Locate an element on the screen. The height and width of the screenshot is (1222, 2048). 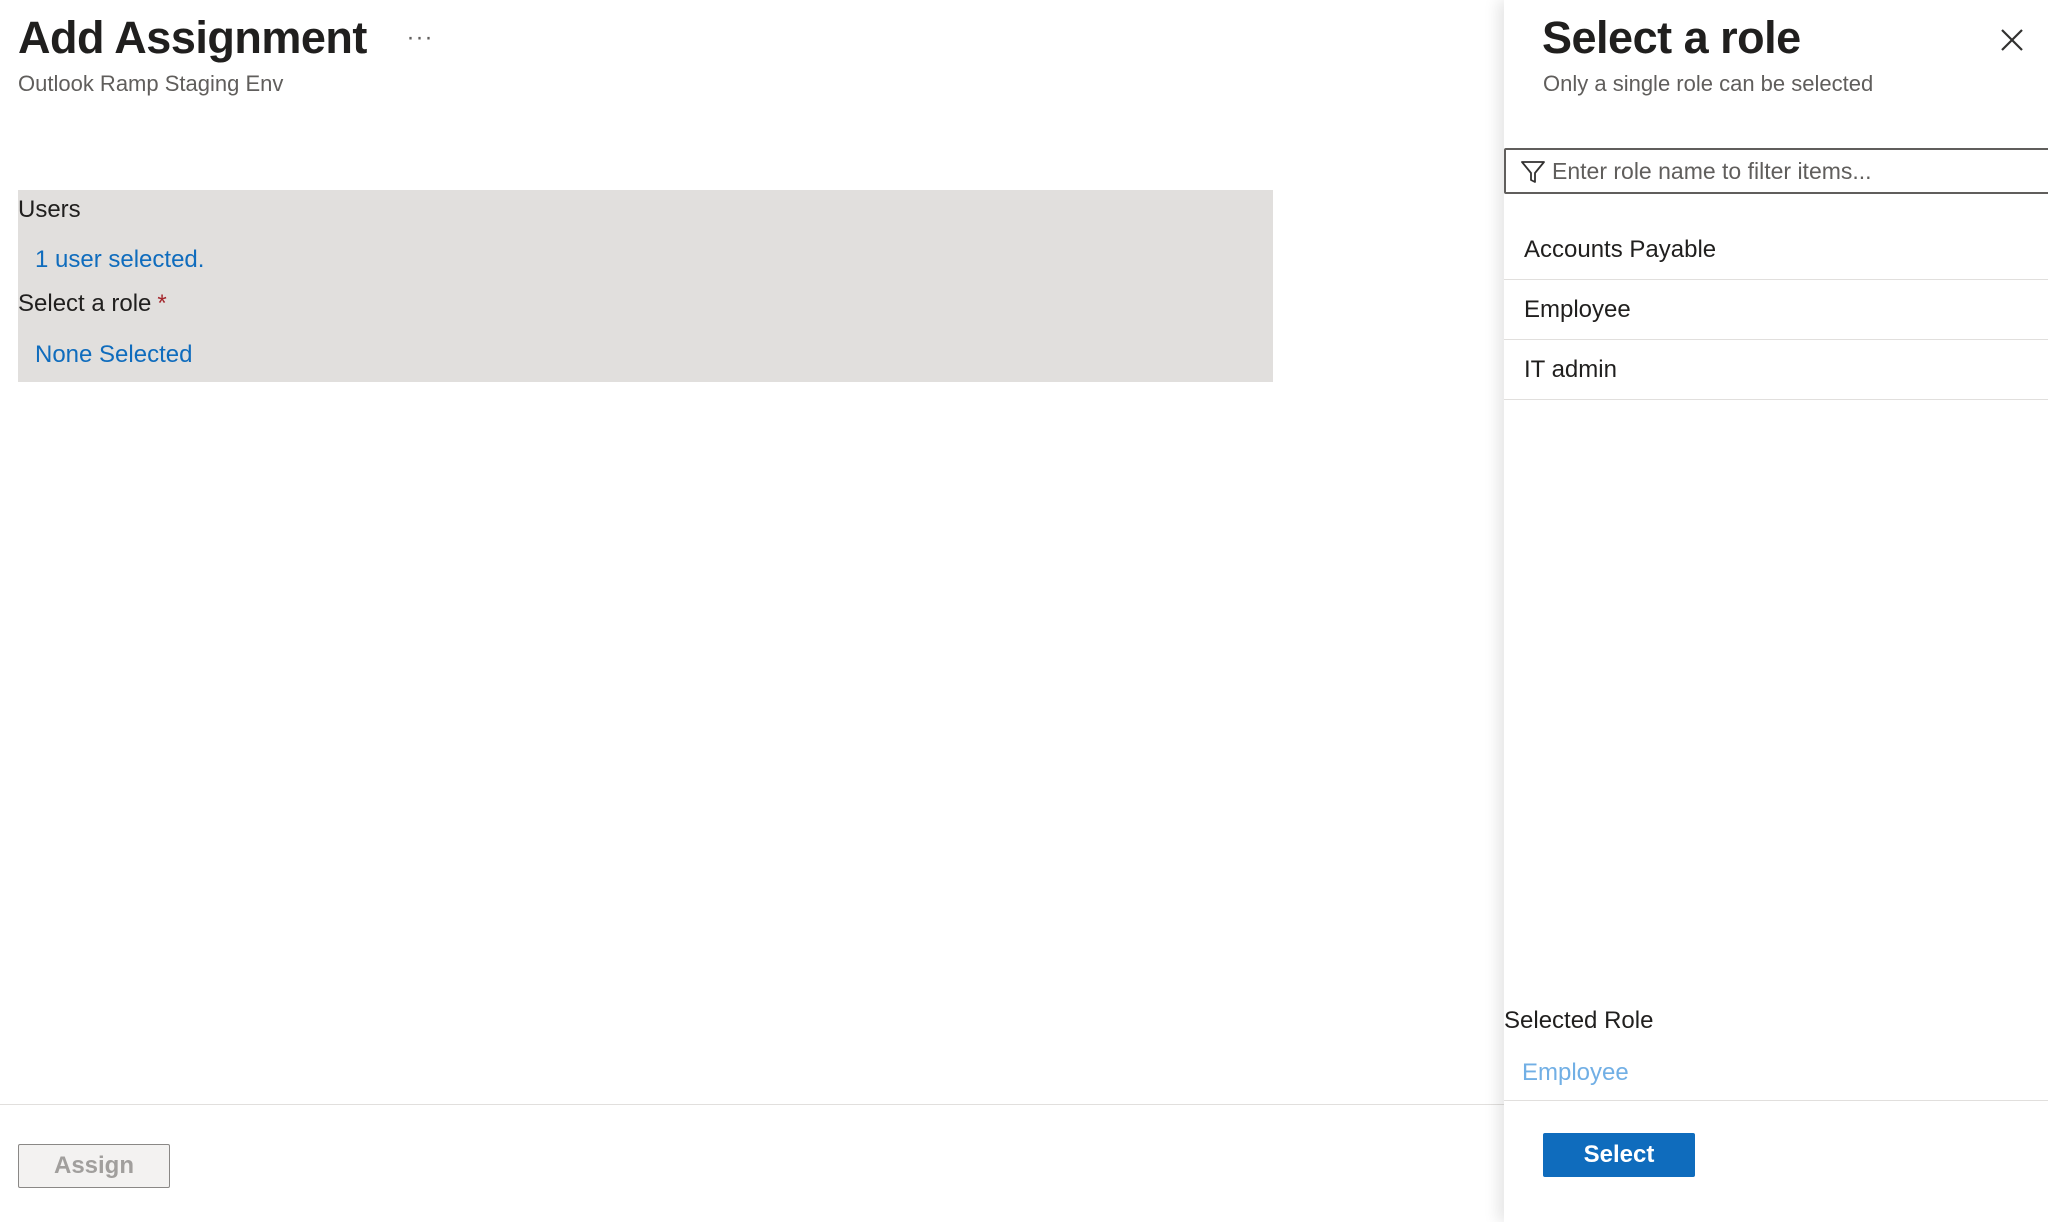
role-item-accounts-payable: Accounts Payable is located at coordinates (1776, 250).